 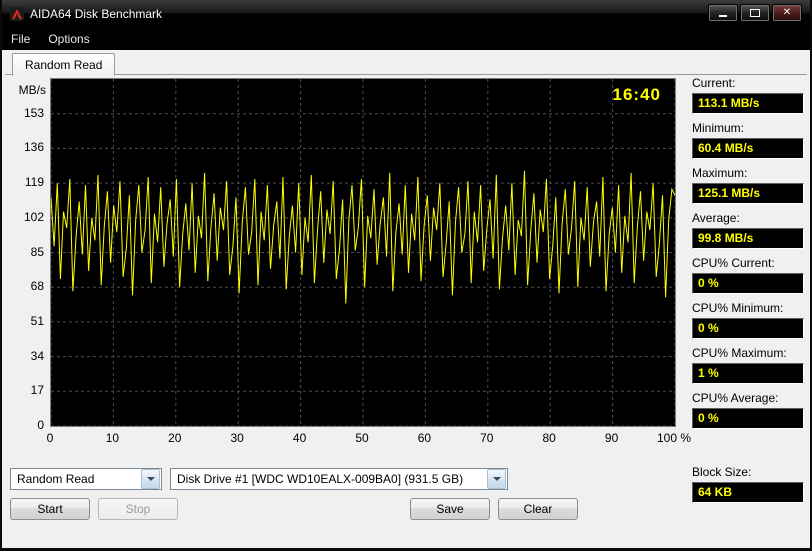 I want to click on stat-value: 1 %, so click(x=748, y=373).